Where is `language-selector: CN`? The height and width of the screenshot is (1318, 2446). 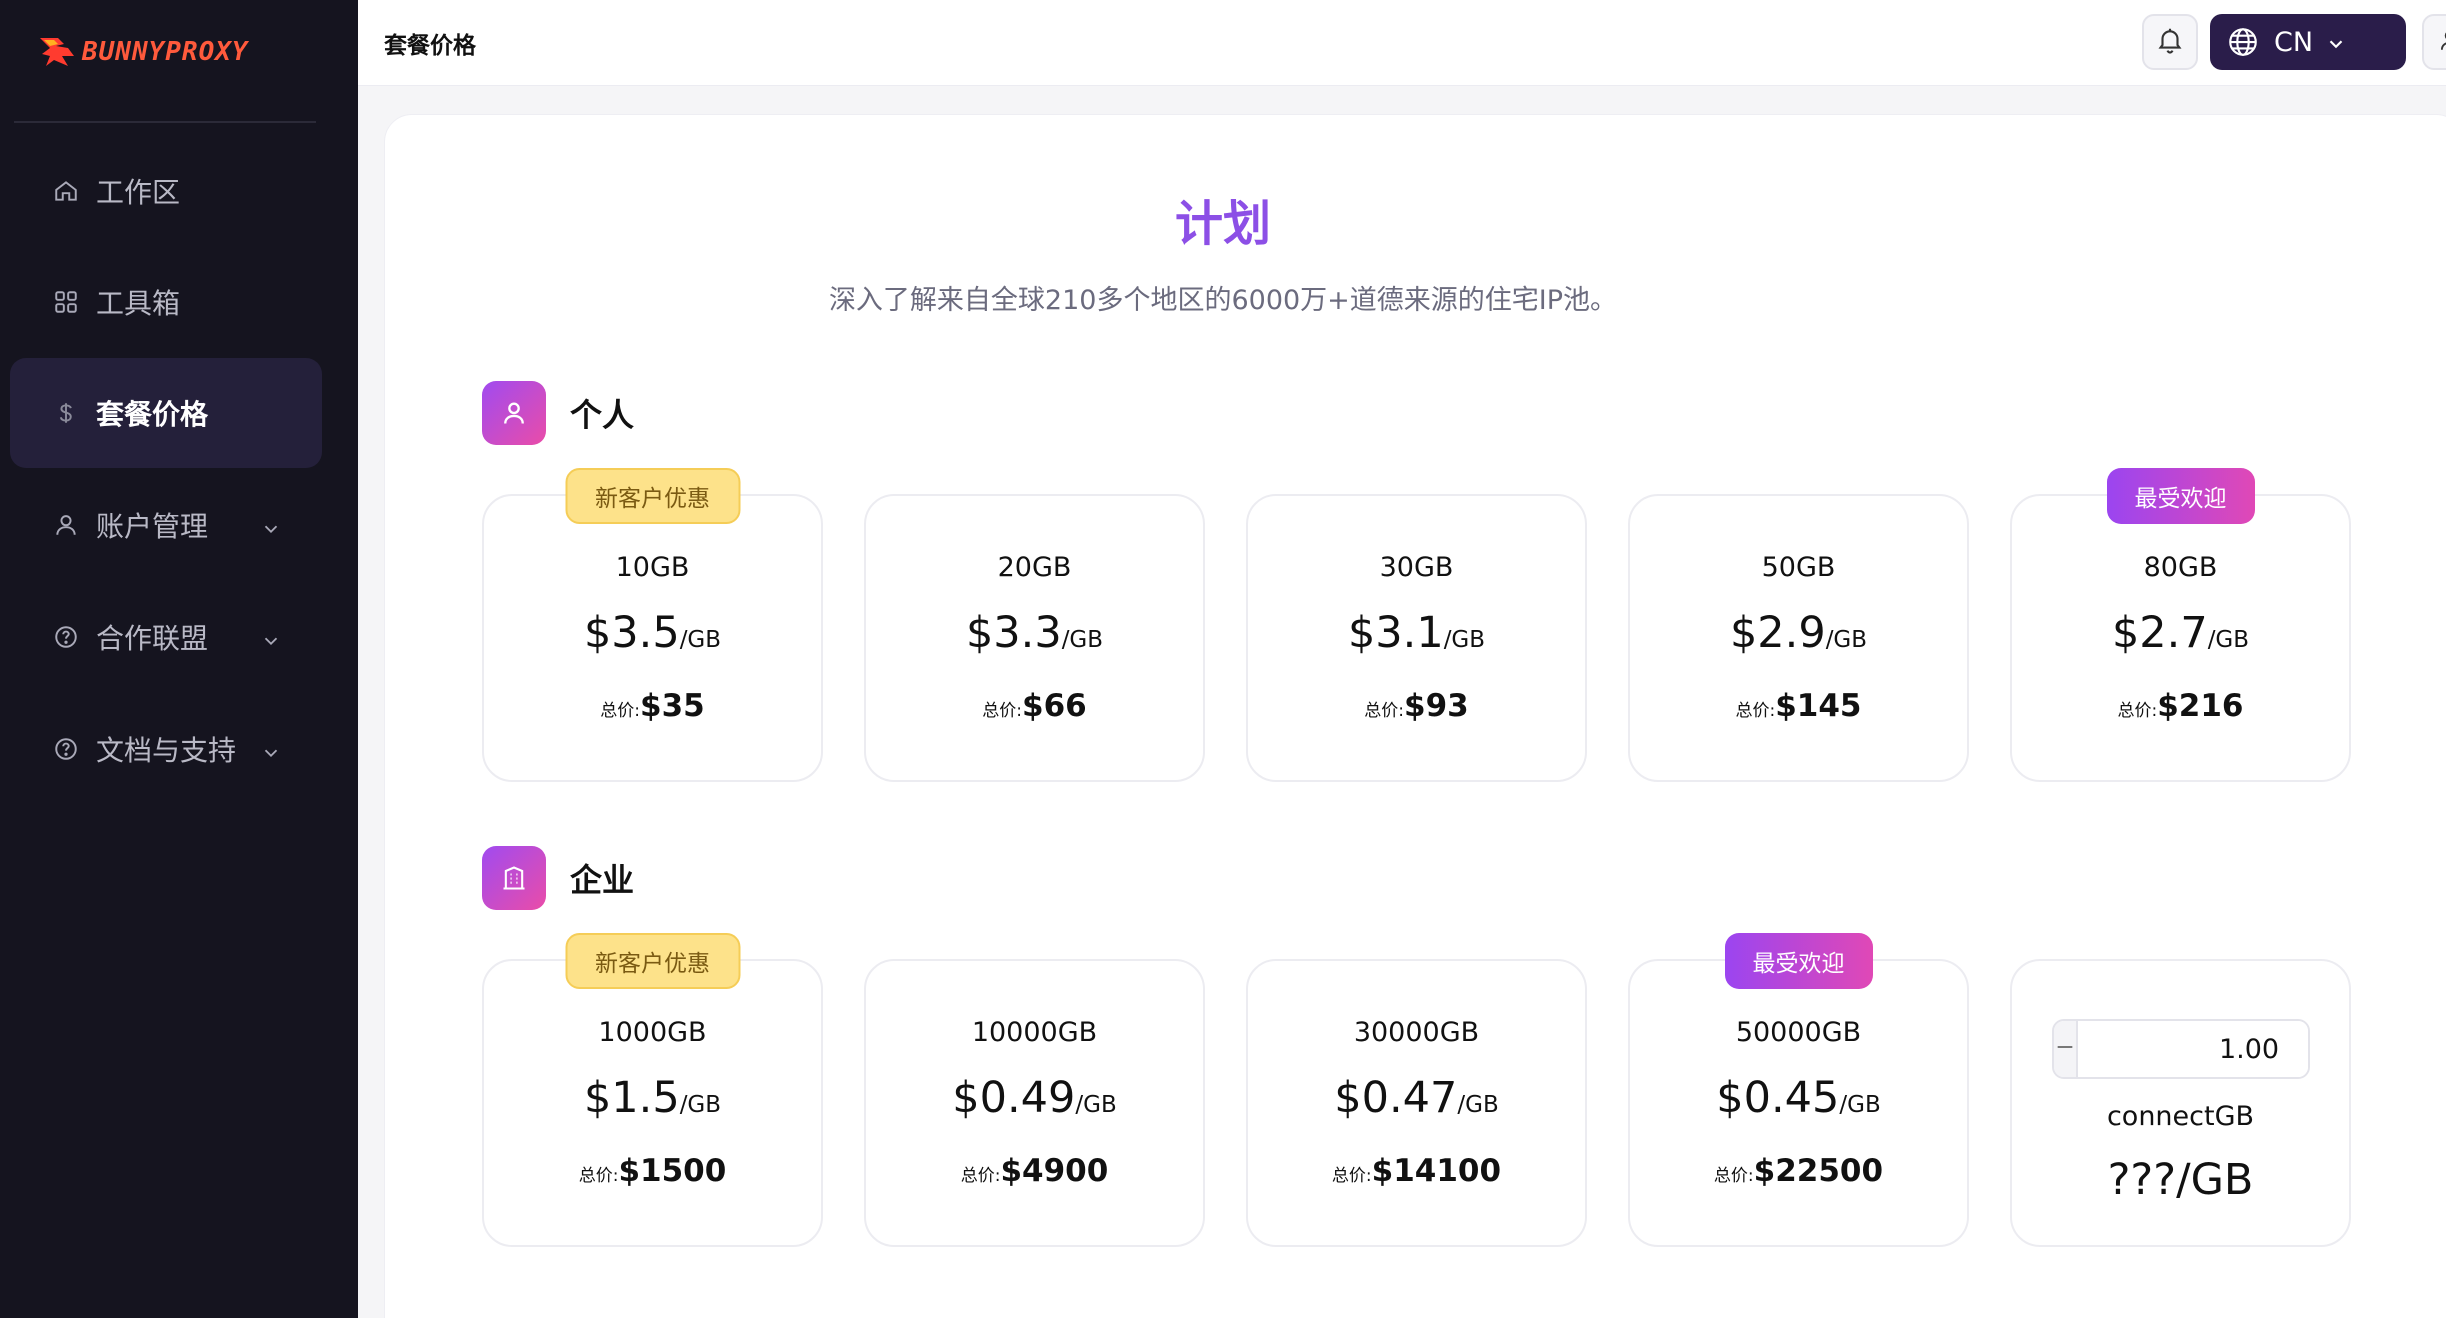 language-selector: CN is located at coordinates (2308, 42).